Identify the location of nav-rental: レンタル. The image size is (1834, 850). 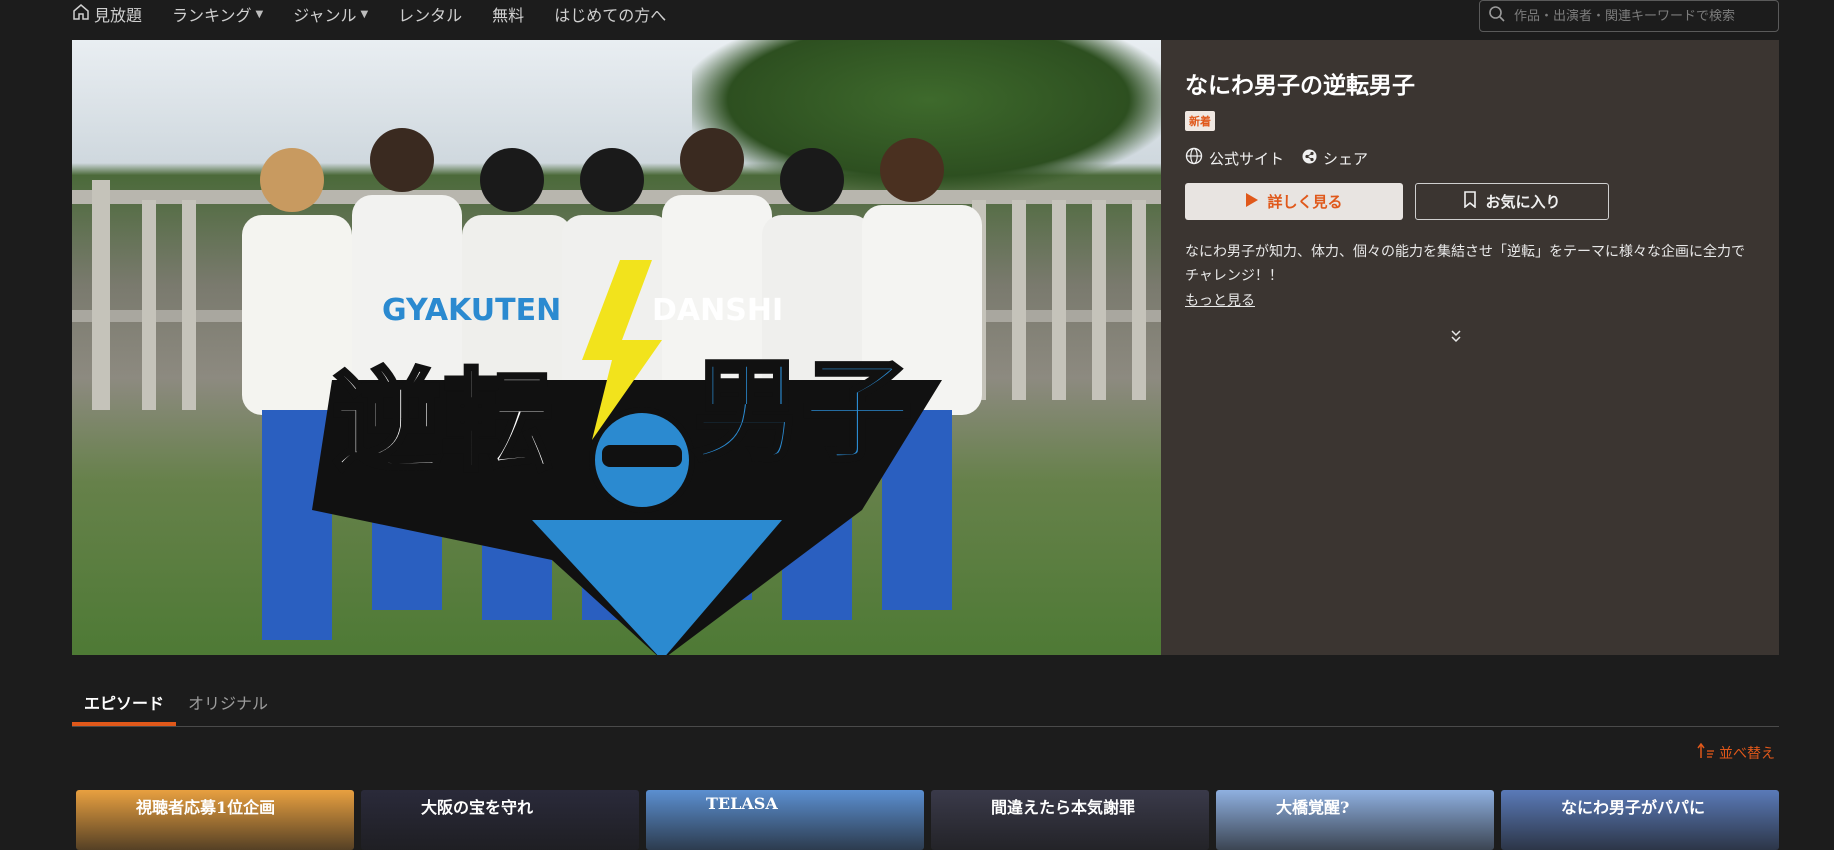
(430, 14).